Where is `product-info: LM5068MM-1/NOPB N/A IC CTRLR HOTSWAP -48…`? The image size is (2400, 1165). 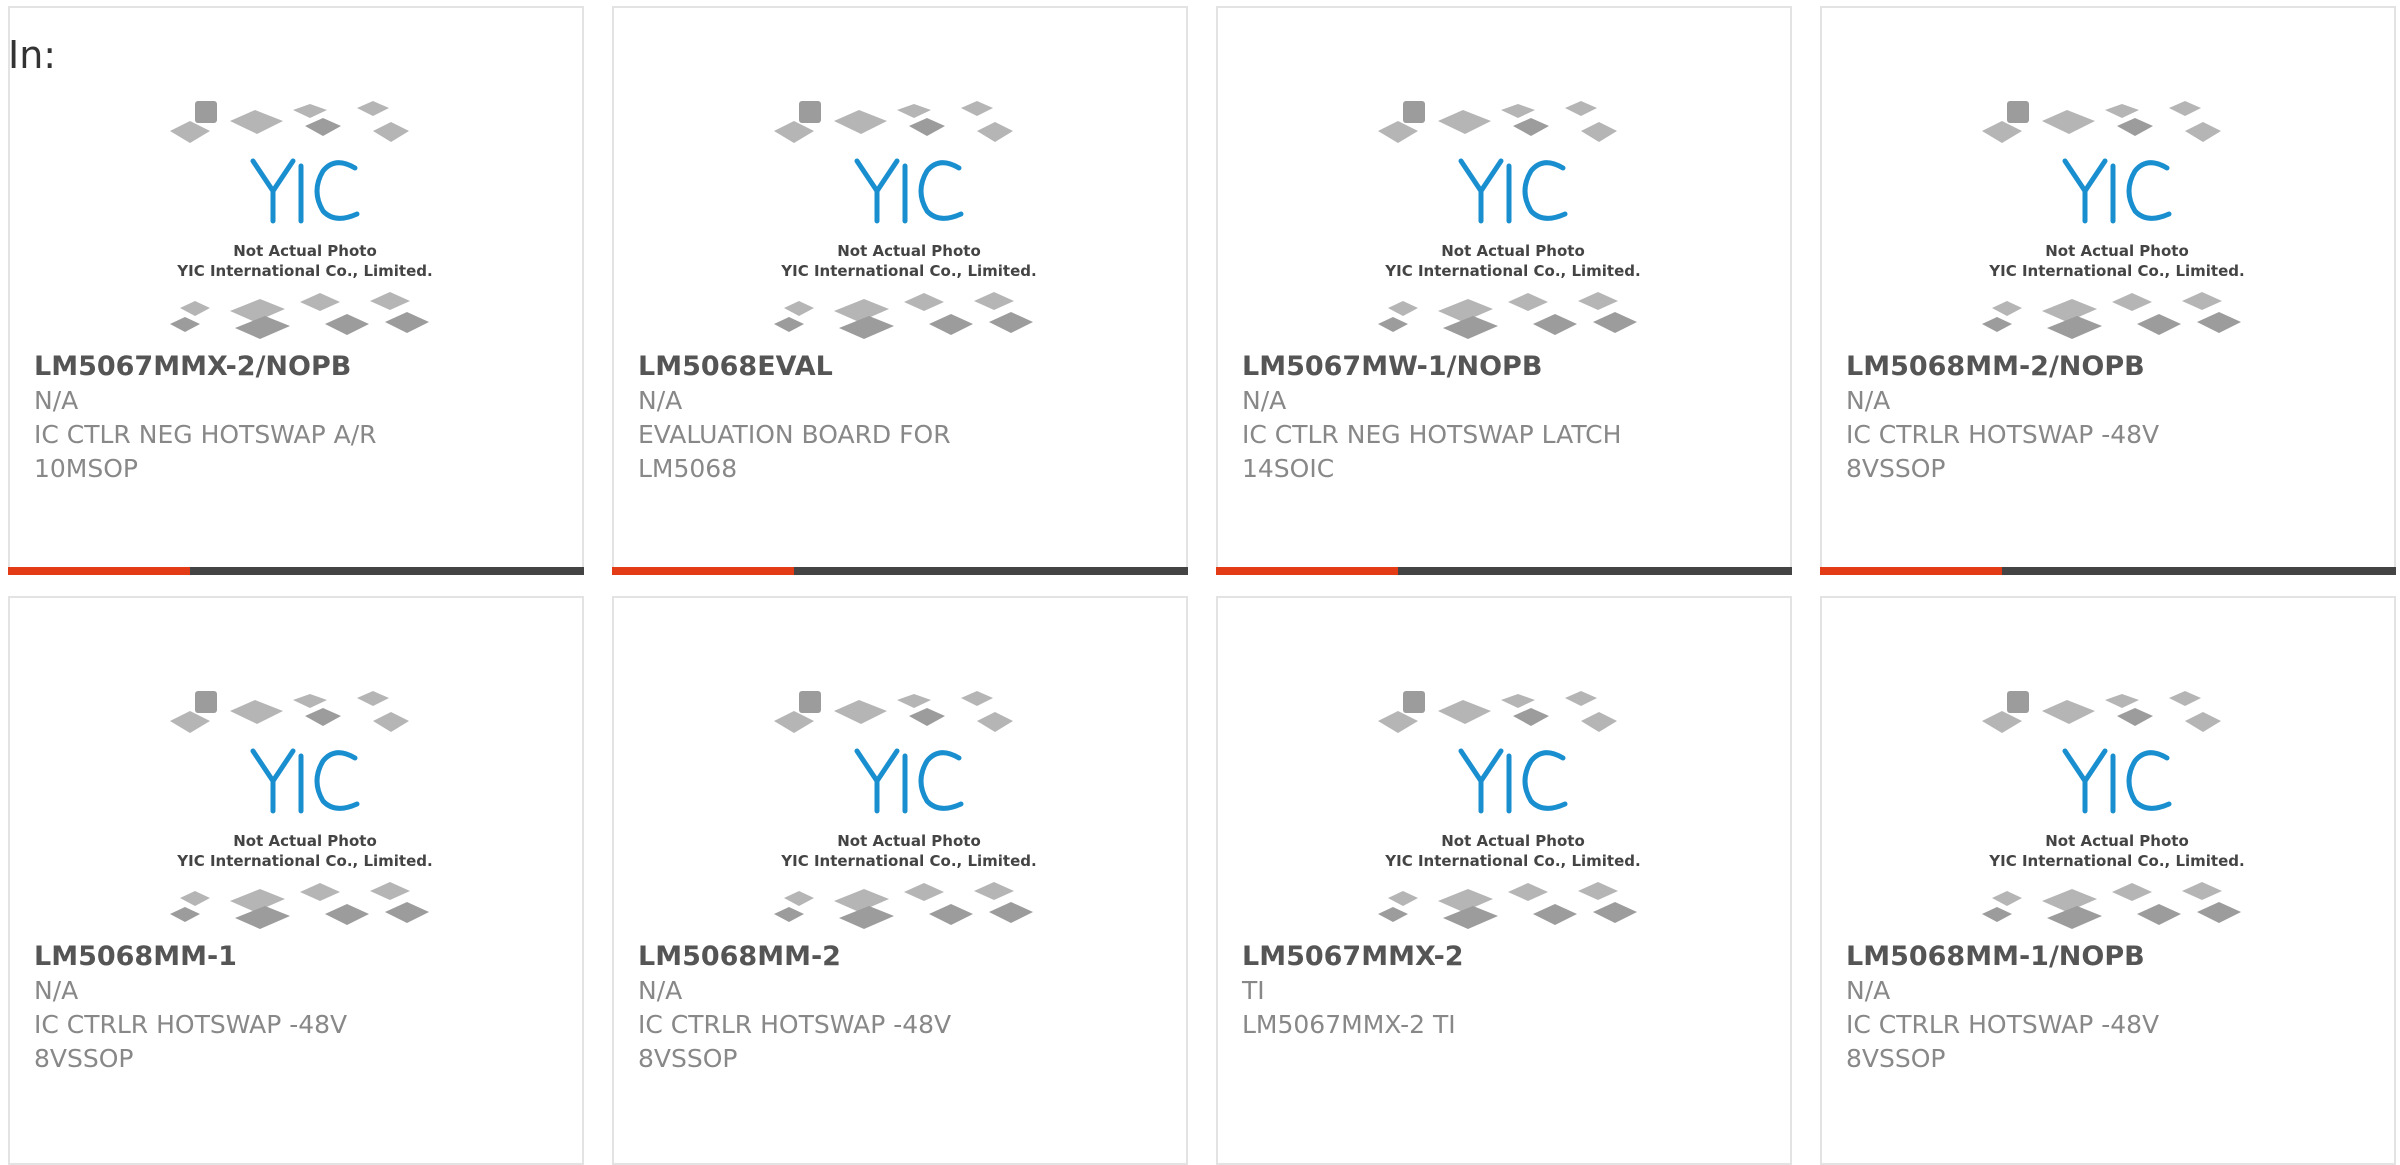
product-info: LM5068MM-1/NOPB N/A IC CTRLR HOTSWAP -48… is located at coordinates (2096, 1008).